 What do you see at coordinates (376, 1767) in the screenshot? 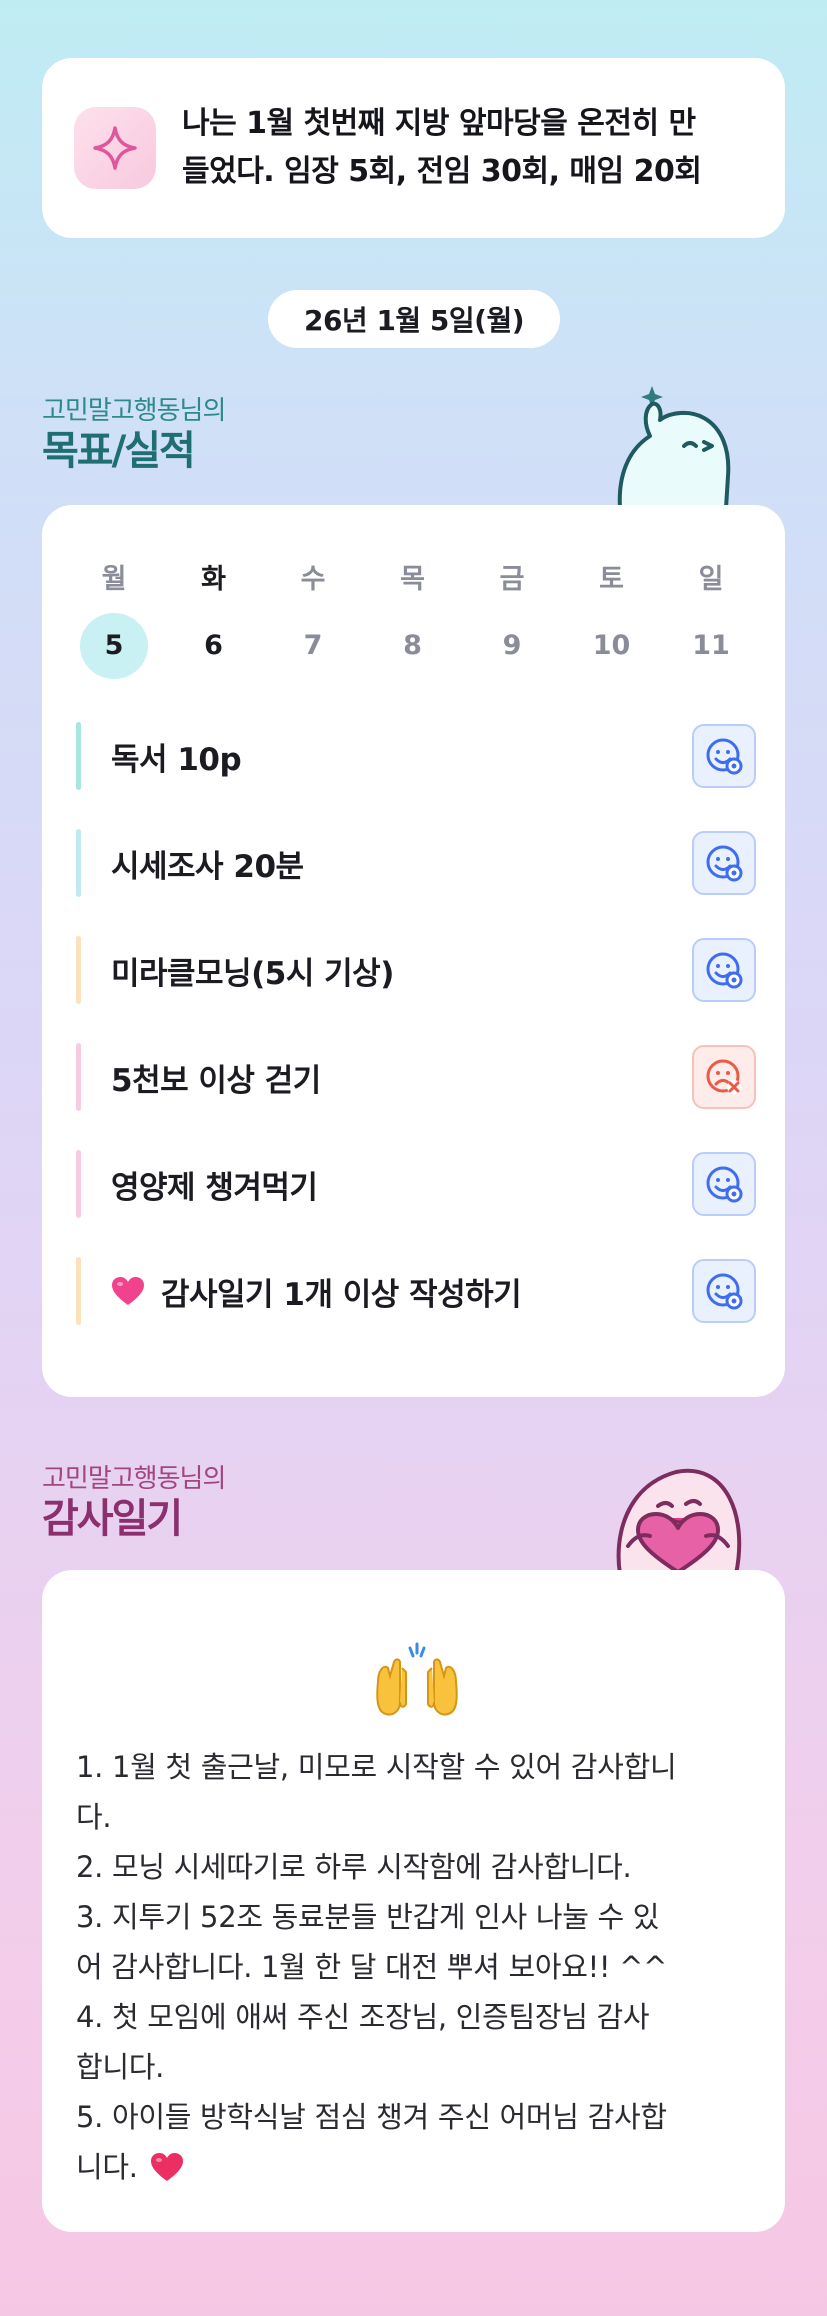
I see `gratitude-line: 1. 1월 첫 출근날, 미모로 시작할 수 있어 감사합니` at bounding box center [376, 1767].